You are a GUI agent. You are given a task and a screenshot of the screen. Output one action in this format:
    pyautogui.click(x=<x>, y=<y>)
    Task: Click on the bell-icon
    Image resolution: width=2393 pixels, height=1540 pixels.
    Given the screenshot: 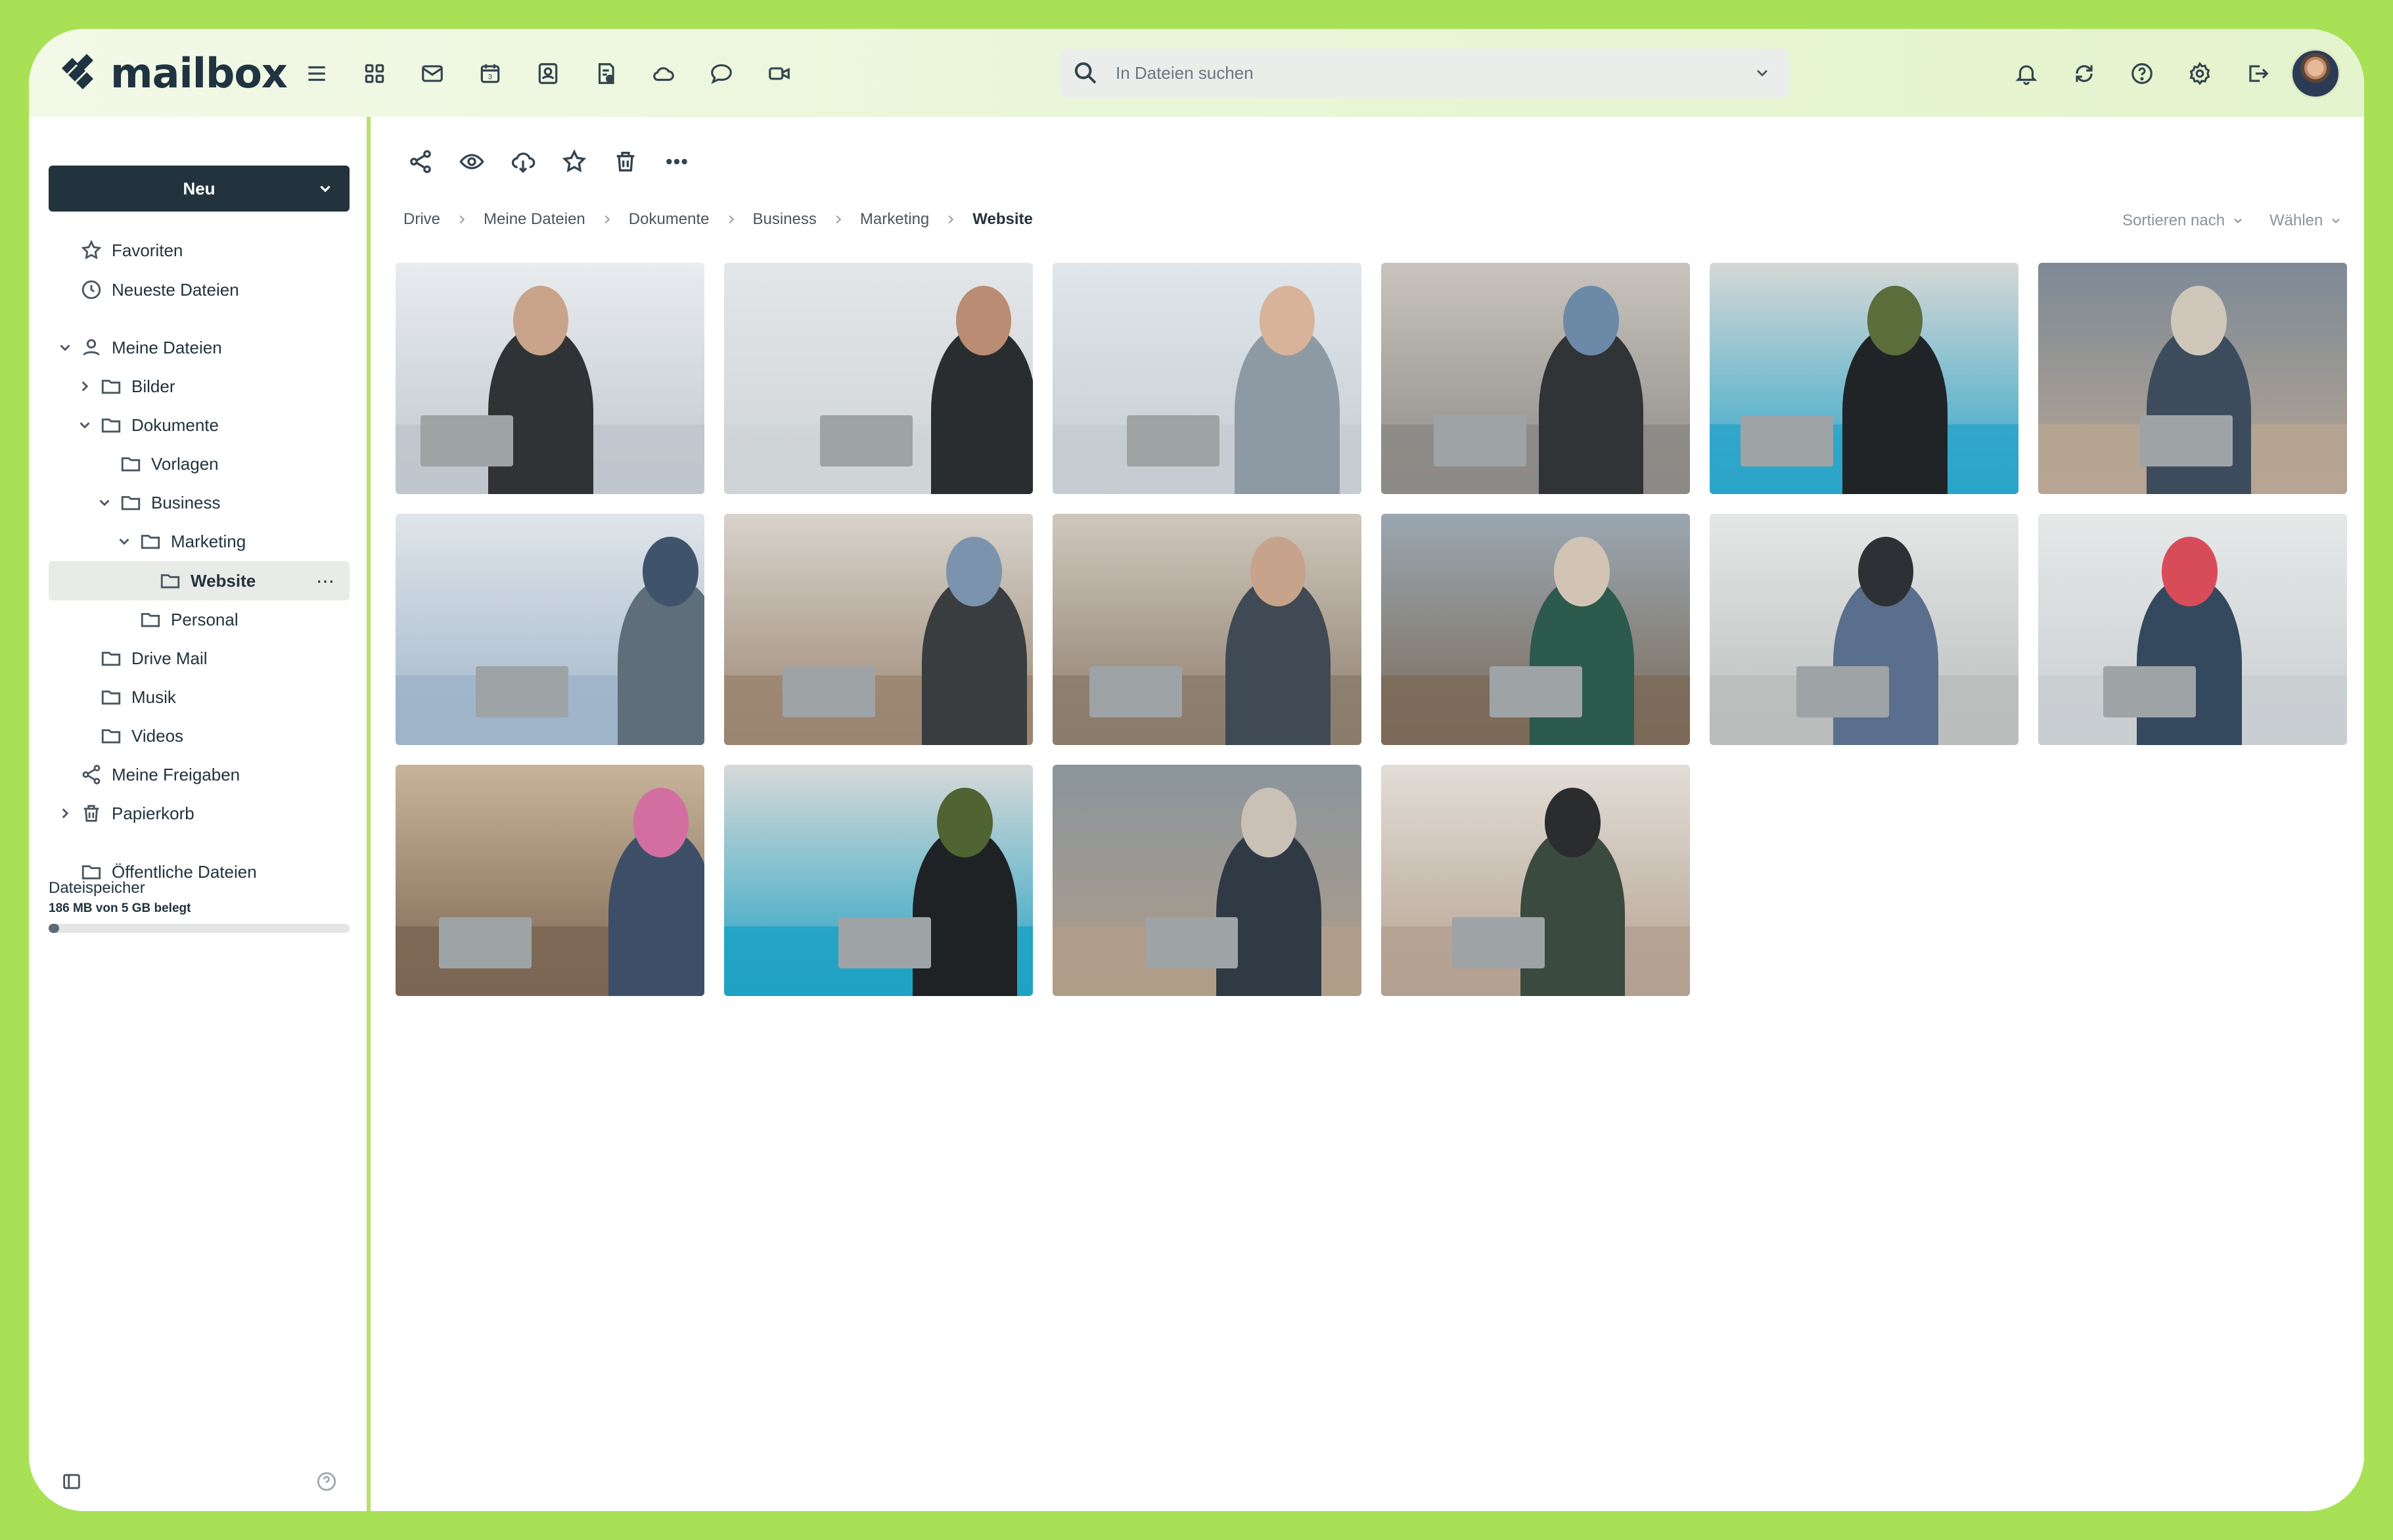 What is the action you would take?
    pyautogui.click(x=2027, y=73)
    